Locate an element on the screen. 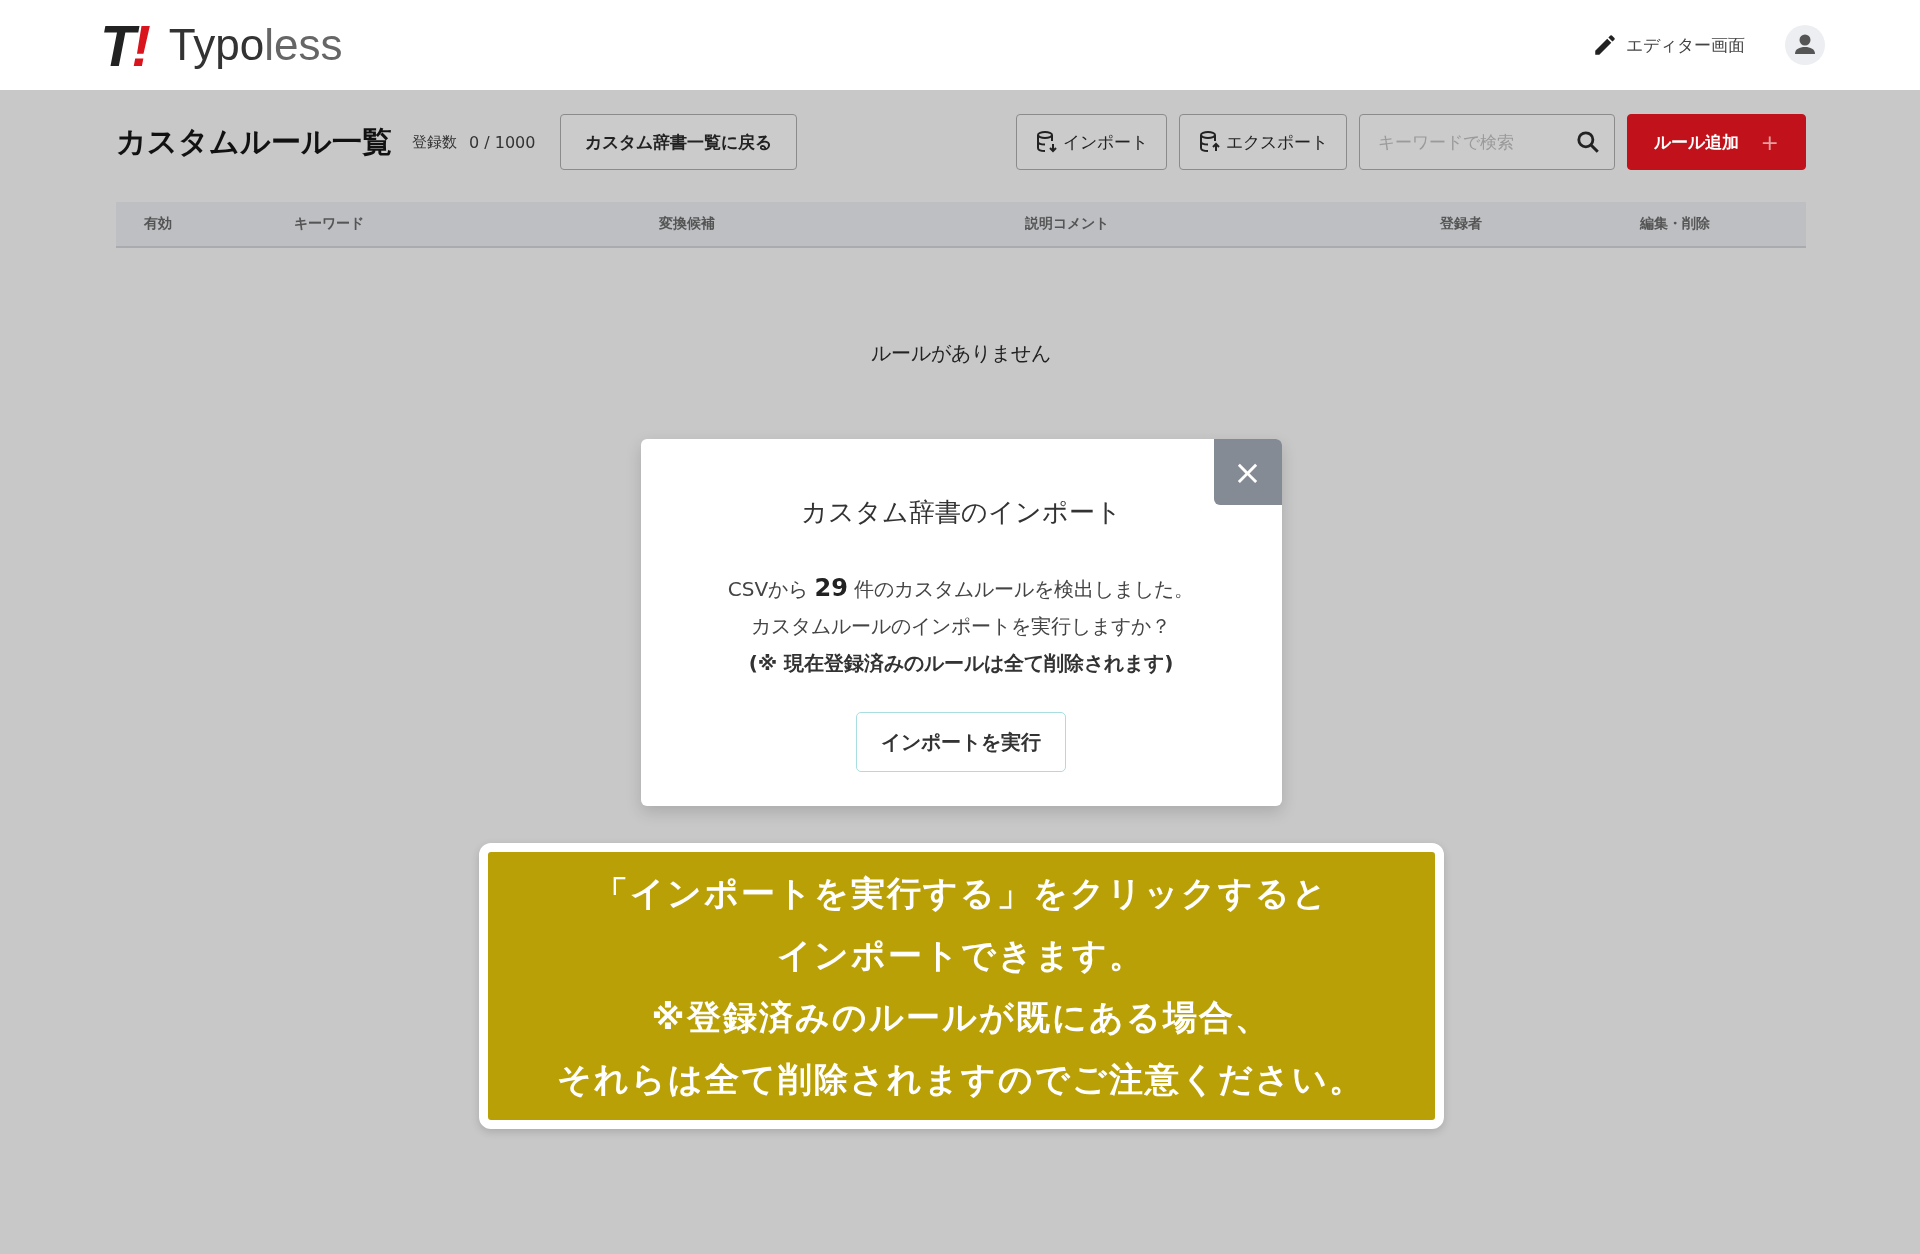 The width and height of the screenshot is (1920, 1254). dialog-title: カスタム辞書のインポート is located at coordinates (961, 512).